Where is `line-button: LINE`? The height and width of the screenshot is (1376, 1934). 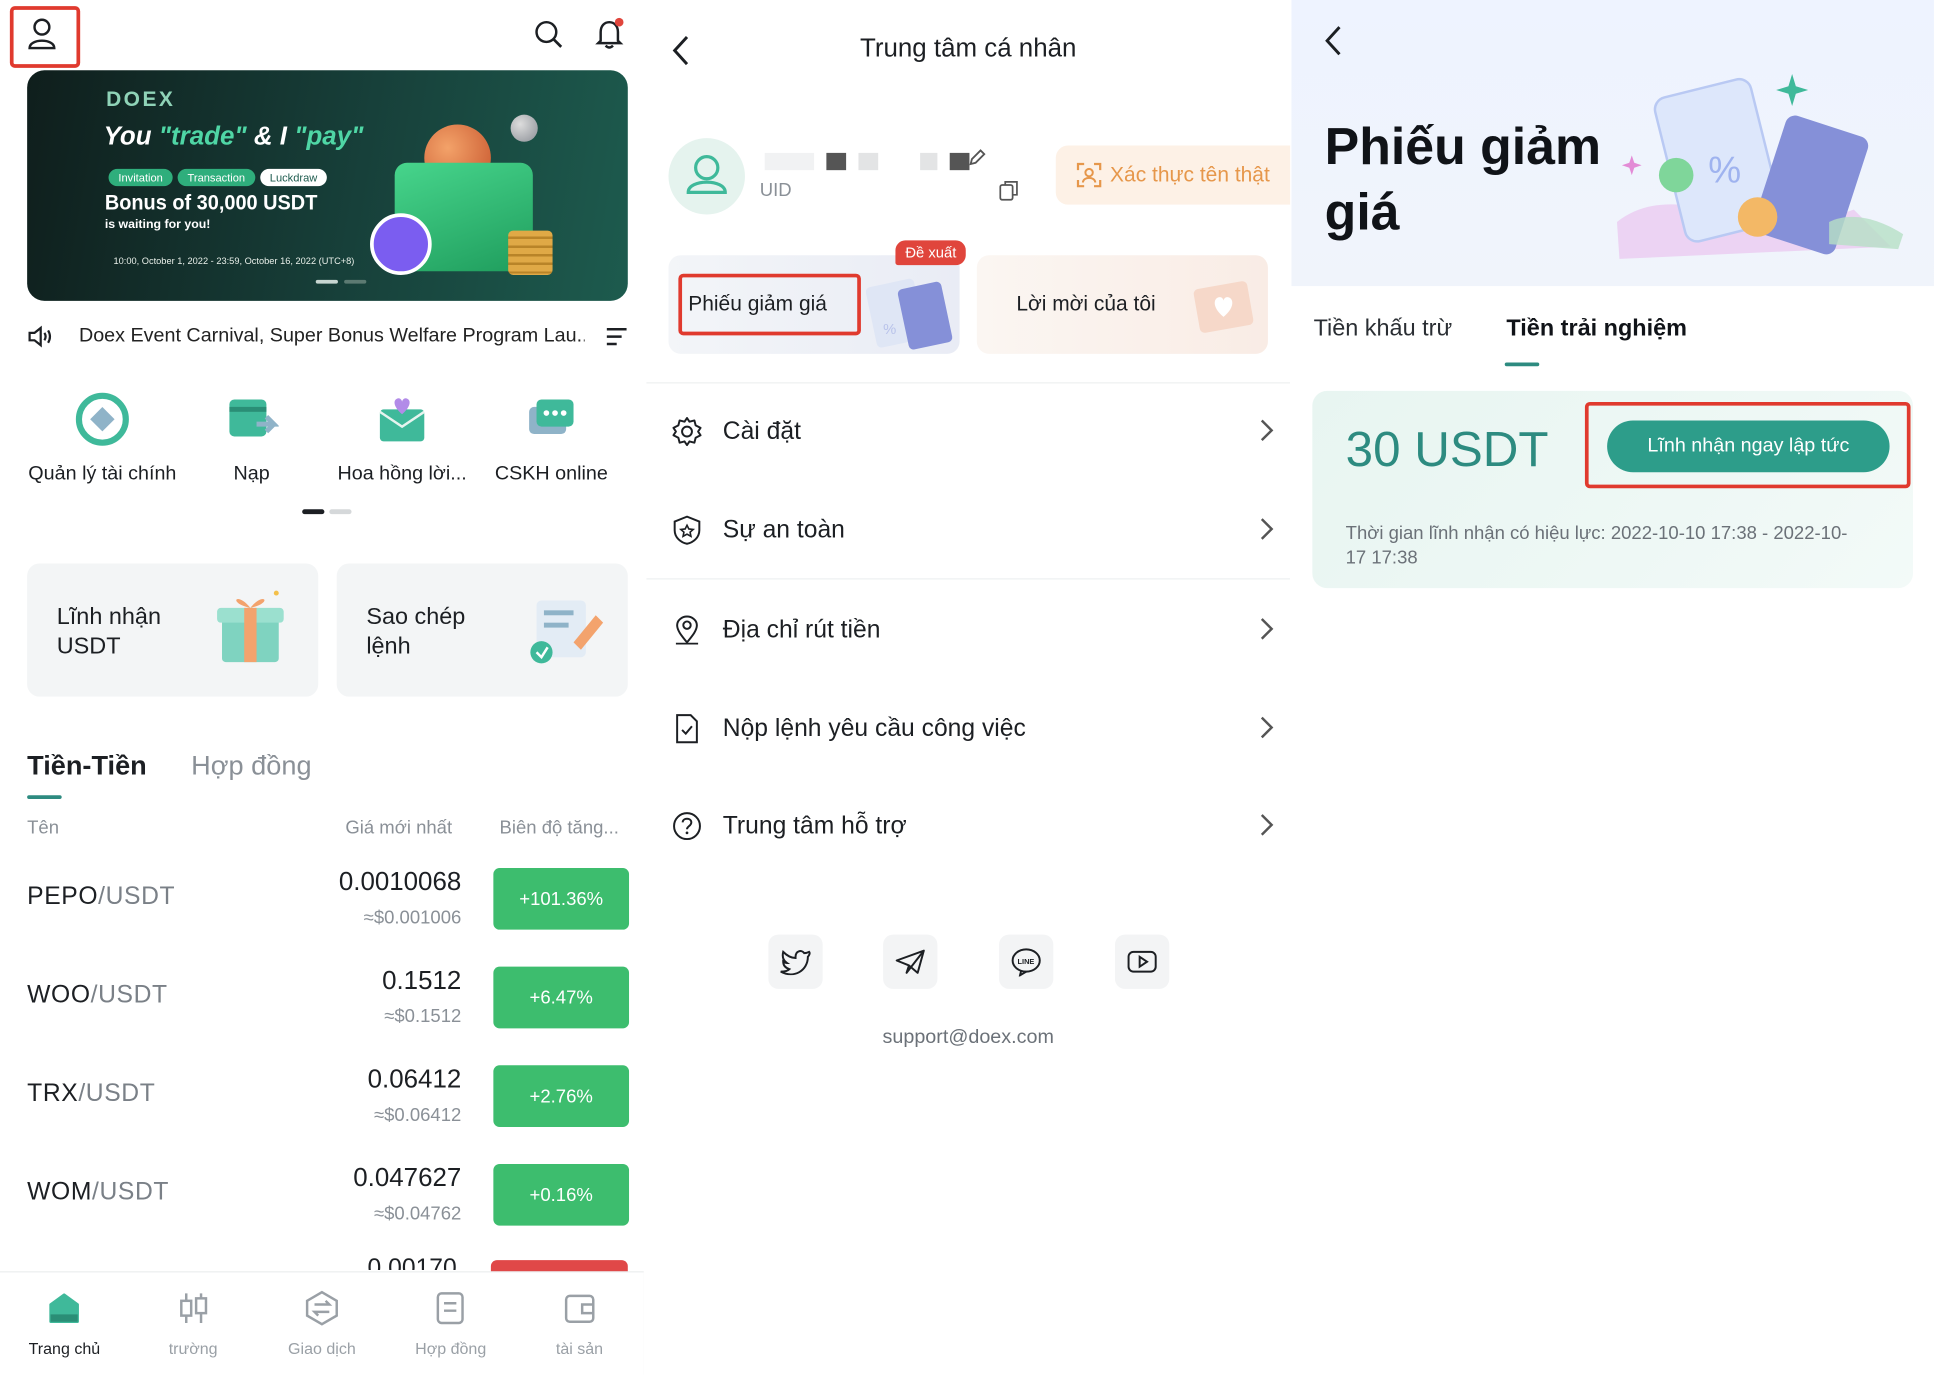
line-button: LINE is located at coordinates (1026, 961).